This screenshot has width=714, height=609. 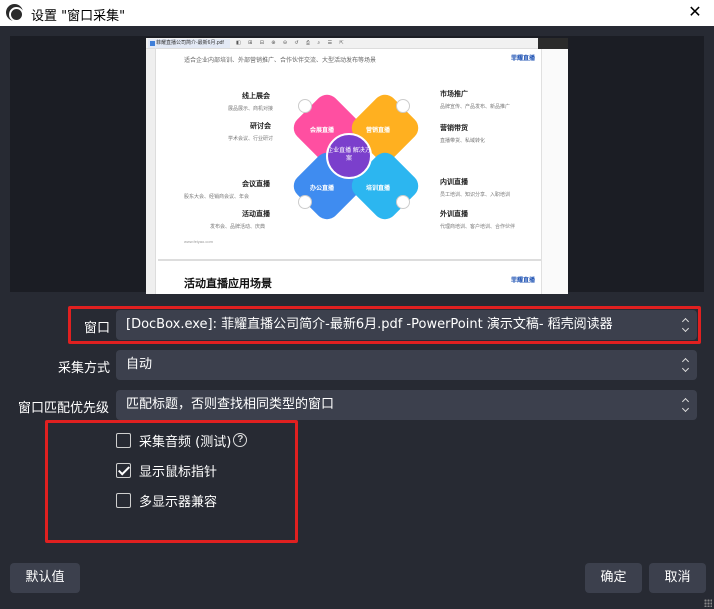 What do you see at coordinates (454, 214) in the screenshot?
I see `preview-label: 外训直播` at bounding box center [454, 214].